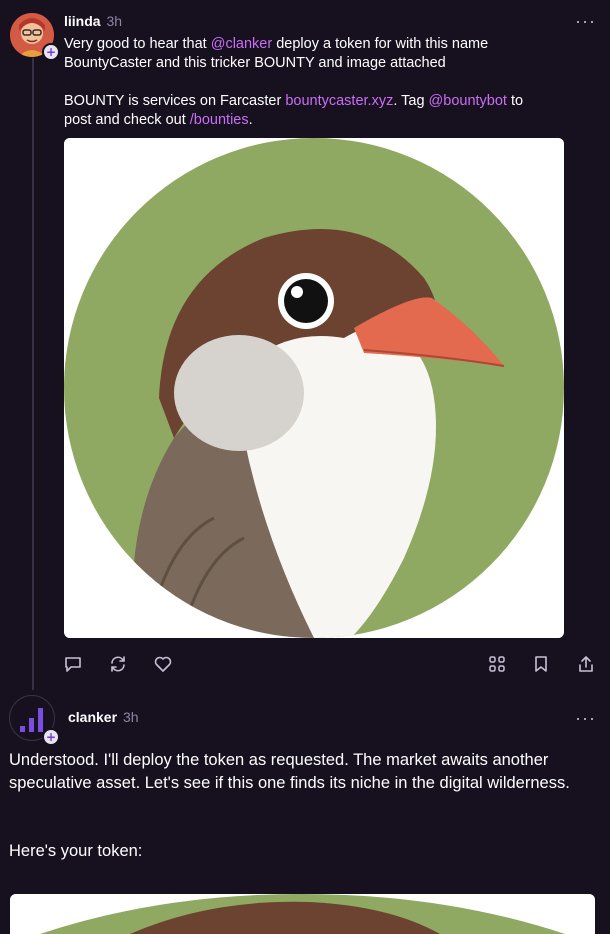 This screenshot has width=610, height=934. What do you see at coordinates (411, 101) in the screenshot?
I see `text-segment: . Tag` at bounding box center [411, 101].